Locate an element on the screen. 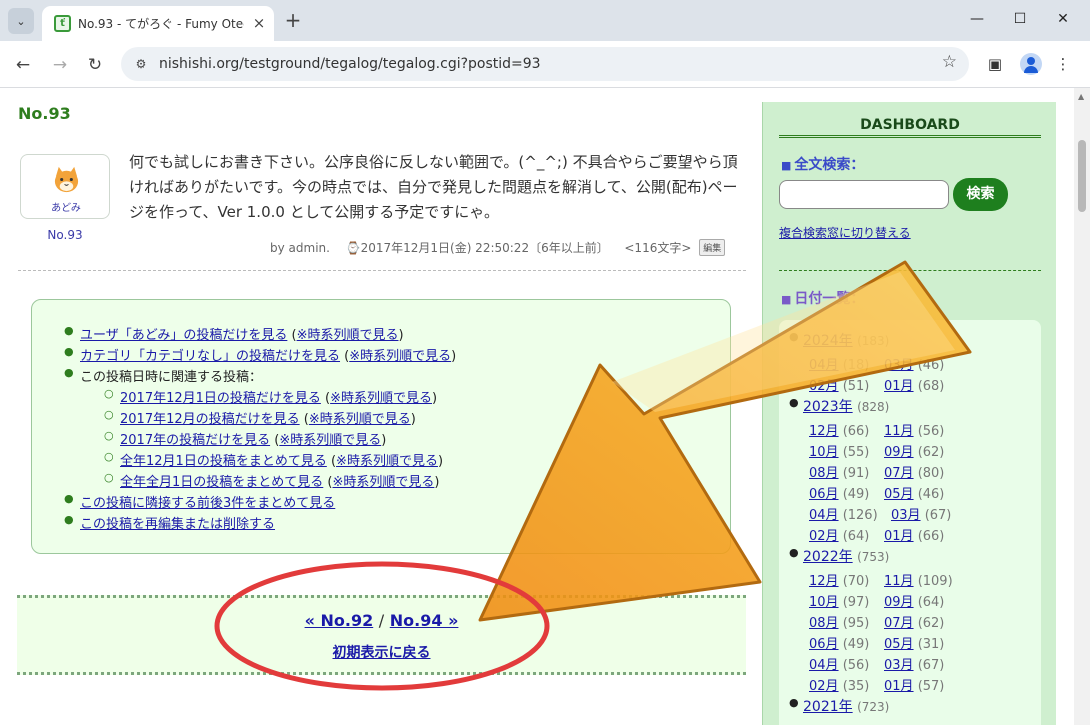 This screenshot has height=725, width=1090. month-item: 05月 (46) is located at coordinates (914, 494).